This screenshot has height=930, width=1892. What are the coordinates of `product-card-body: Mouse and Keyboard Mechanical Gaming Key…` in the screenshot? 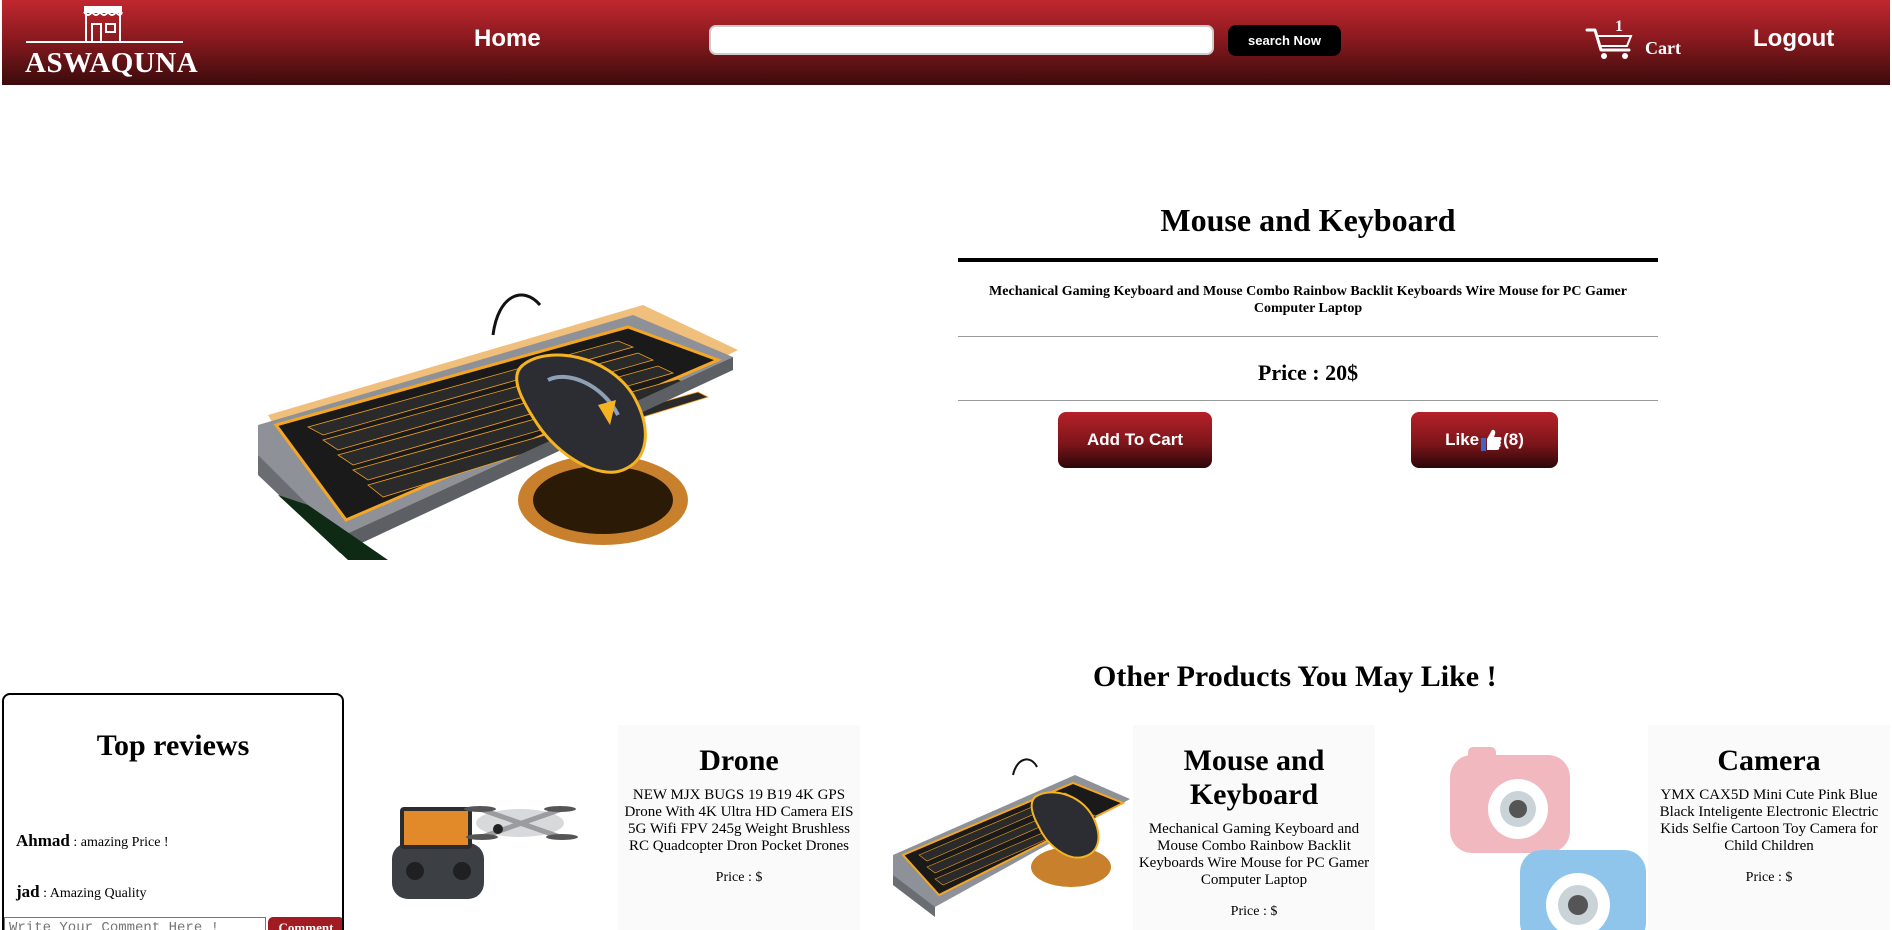 It's located at (1254, 827).